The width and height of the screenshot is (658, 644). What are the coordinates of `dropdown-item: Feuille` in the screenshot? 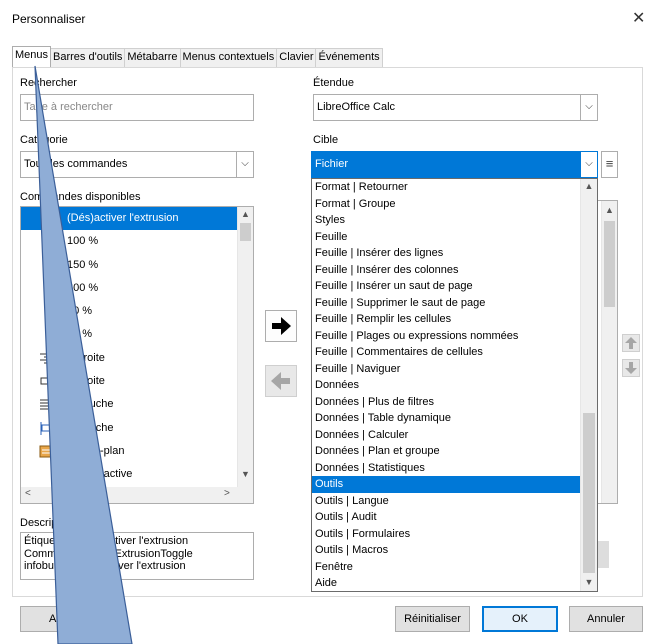 It's located at (446, 237).